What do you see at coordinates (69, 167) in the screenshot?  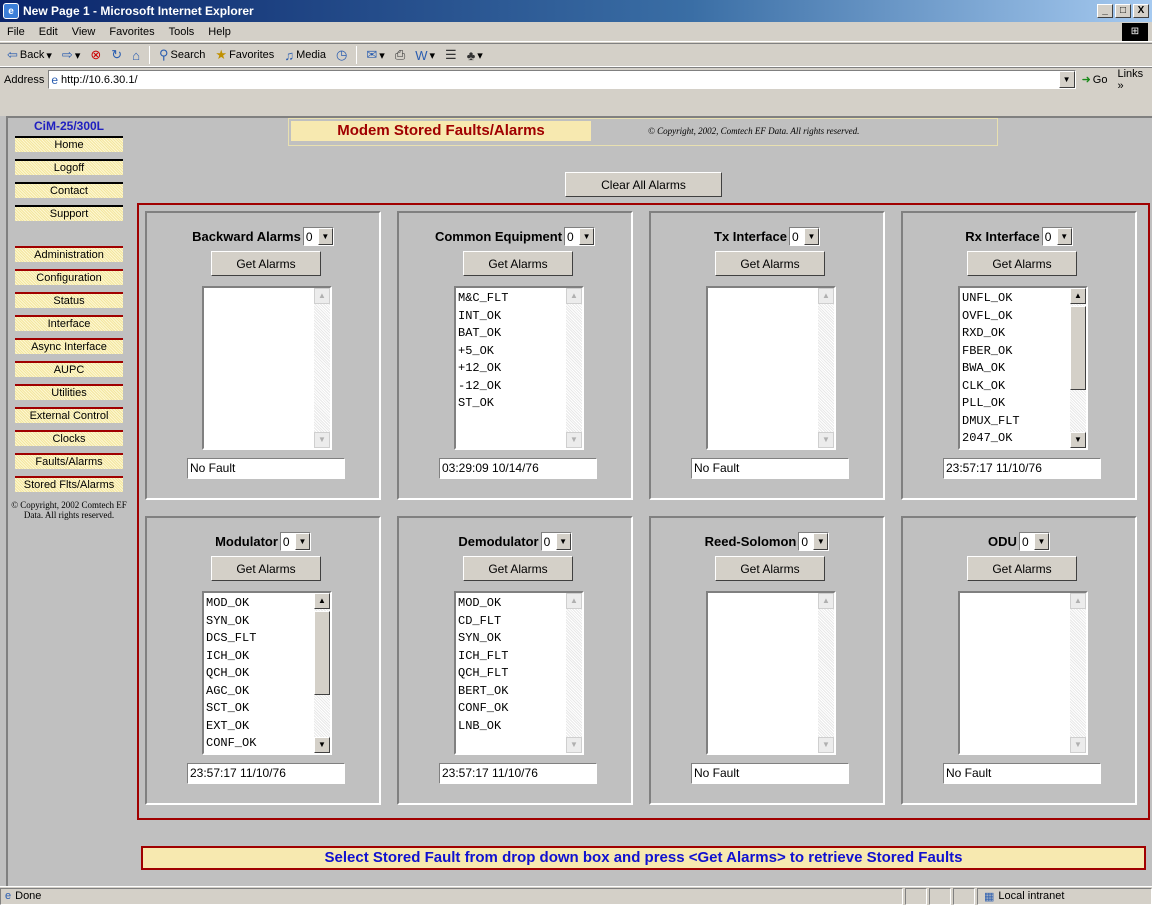 I see `nav-logoff: Logoff` at bounding box center [69, 167].